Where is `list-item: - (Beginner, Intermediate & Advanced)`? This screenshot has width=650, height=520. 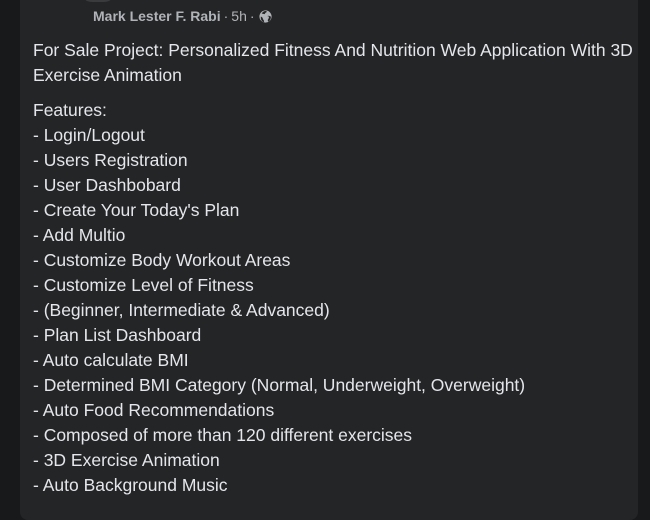
list-item: - (Beginner, Intermediate & Advanced) is located at coordinates (181, 310).